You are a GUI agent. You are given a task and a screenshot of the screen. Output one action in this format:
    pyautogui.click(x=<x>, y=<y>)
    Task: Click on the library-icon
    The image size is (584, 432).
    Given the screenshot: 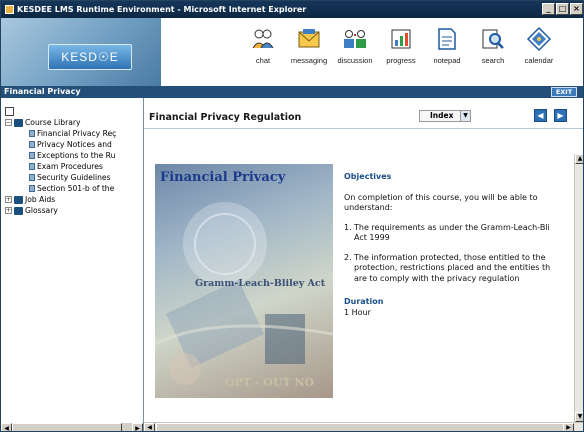 What is the action you would take?
    pyautogui.click(x=9, y=111)
    